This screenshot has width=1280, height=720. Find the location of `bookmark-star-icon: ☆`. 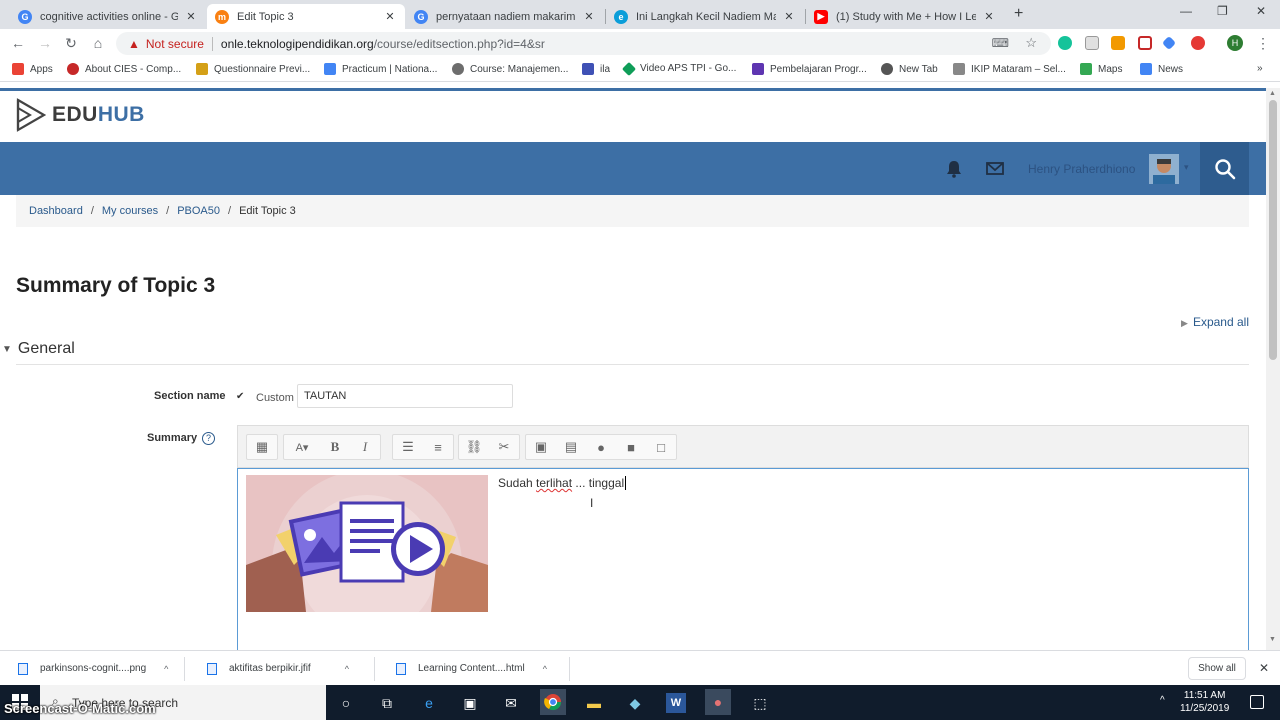

bookmark-star-icon: ☆ is located at coordinates (1031, 43).